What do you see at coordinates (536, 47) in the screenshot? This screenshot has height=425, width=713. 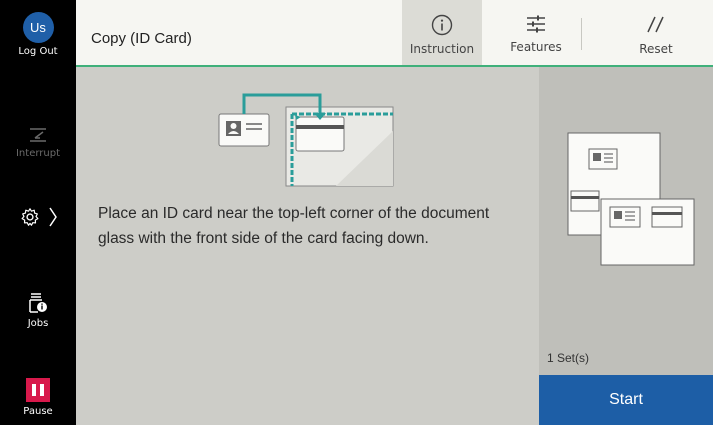 I see `features-label: Features` at bounding box center [536, 47].